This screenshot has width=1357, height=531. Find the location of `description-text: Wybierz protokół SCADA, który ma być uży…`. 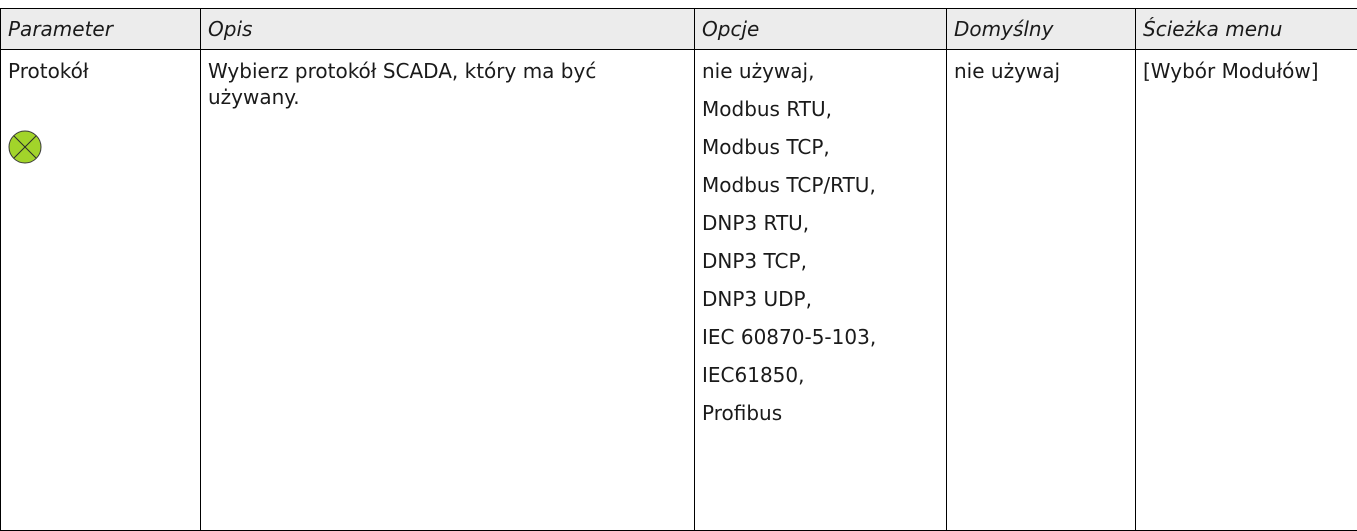

description-text: Wybierz protokół SCADA, który ma być uży… is located at coordinates (402, 84).